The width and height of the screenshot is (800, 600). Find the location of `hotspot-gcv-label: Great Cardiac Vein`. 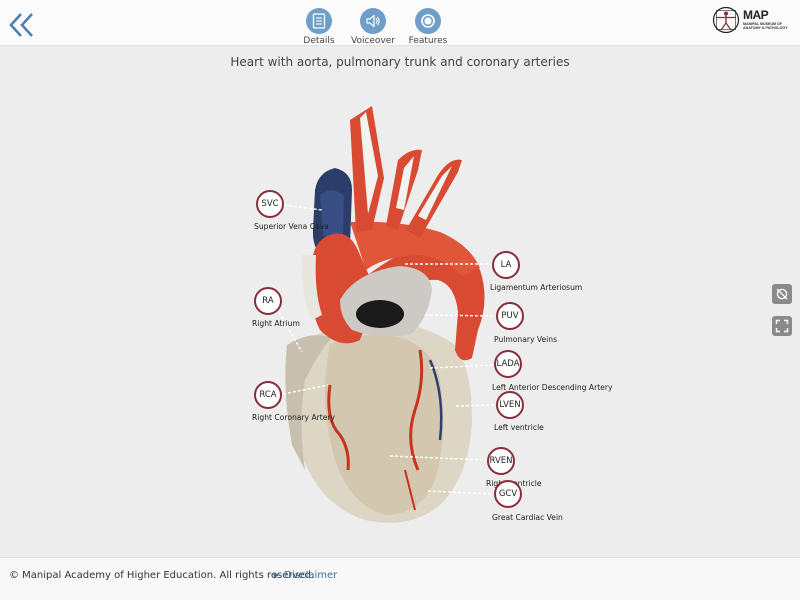

hotspot-gcv-label: Great Cardiac Vein is located at coordinates (527, 517).